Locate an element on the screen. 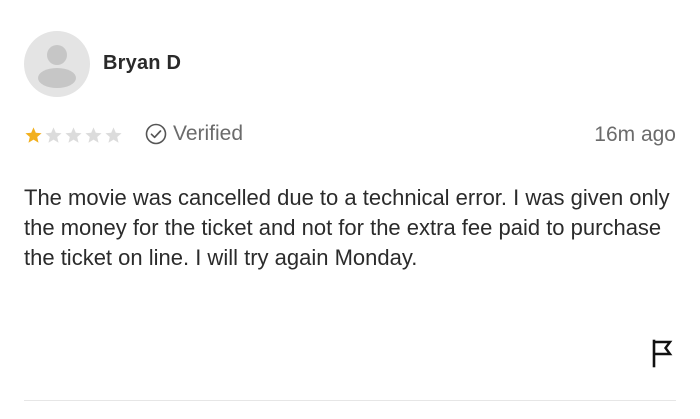 The height and width of the screenshot is (419, 700). default-user-avatar-icon is located at coordinates (57, 66).